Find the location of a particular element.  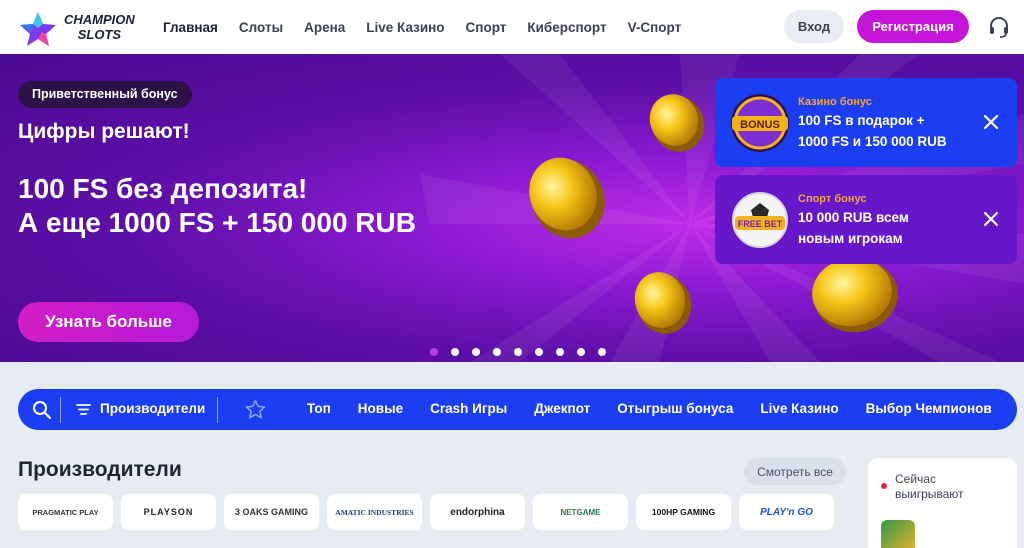

live-indicator-dot is located at coordinates (884, 486).